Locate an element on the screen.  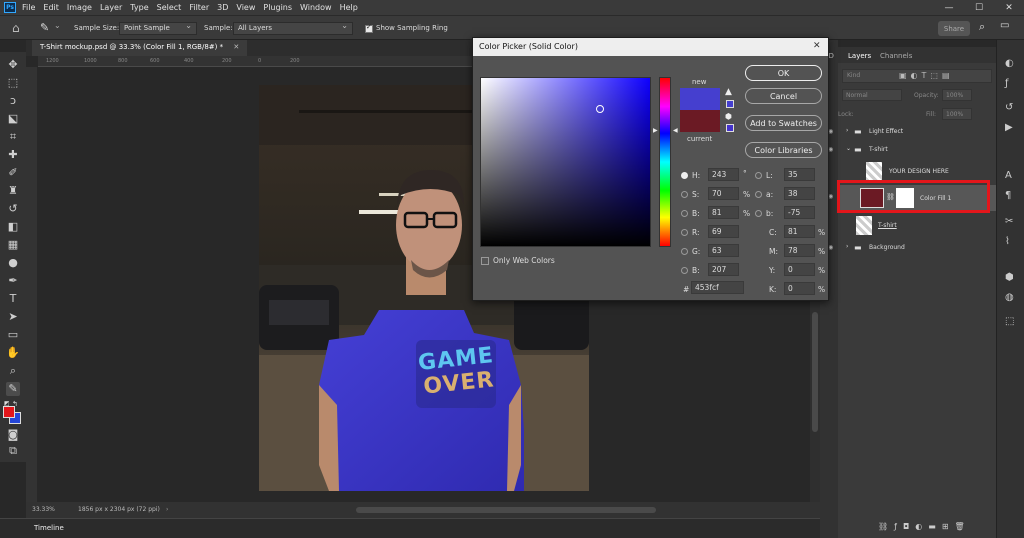
menu-edit: Edit is located at coordinates (51, 7).